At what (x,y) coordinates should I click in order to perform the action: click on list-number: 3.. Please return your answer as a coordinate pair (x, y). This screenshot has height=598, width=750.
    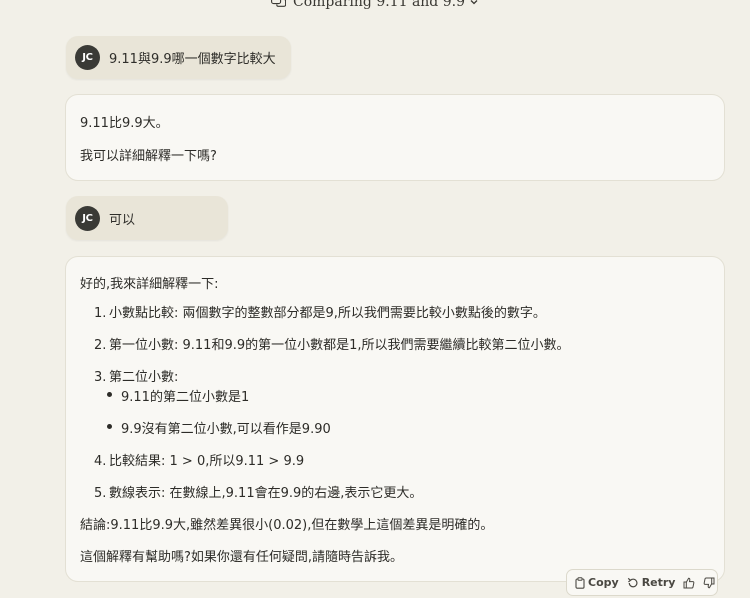
    Looking at the image, I should click on (100, 377).